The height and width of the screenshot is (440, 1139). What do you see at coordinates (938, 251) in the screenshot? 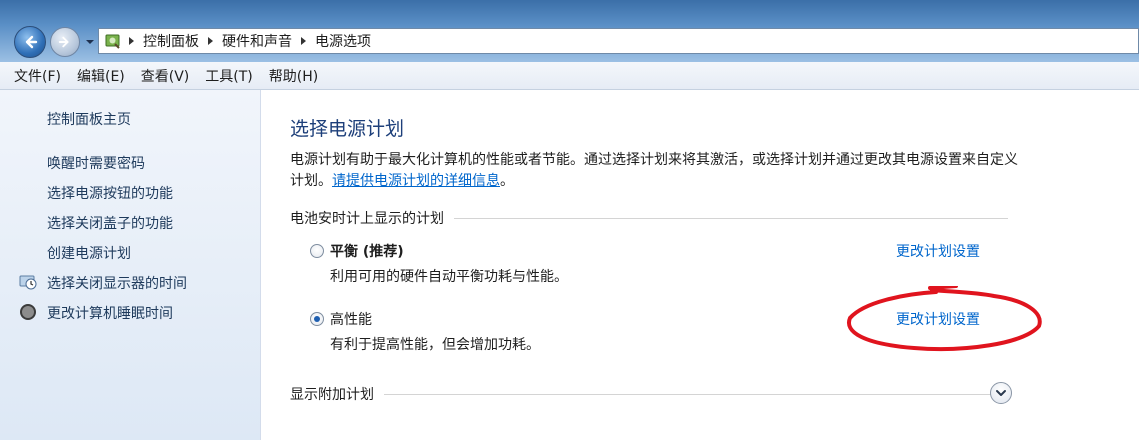
I see `plan-balanced-settings-link: 更改计划设置` at bounding box center [938, 251].